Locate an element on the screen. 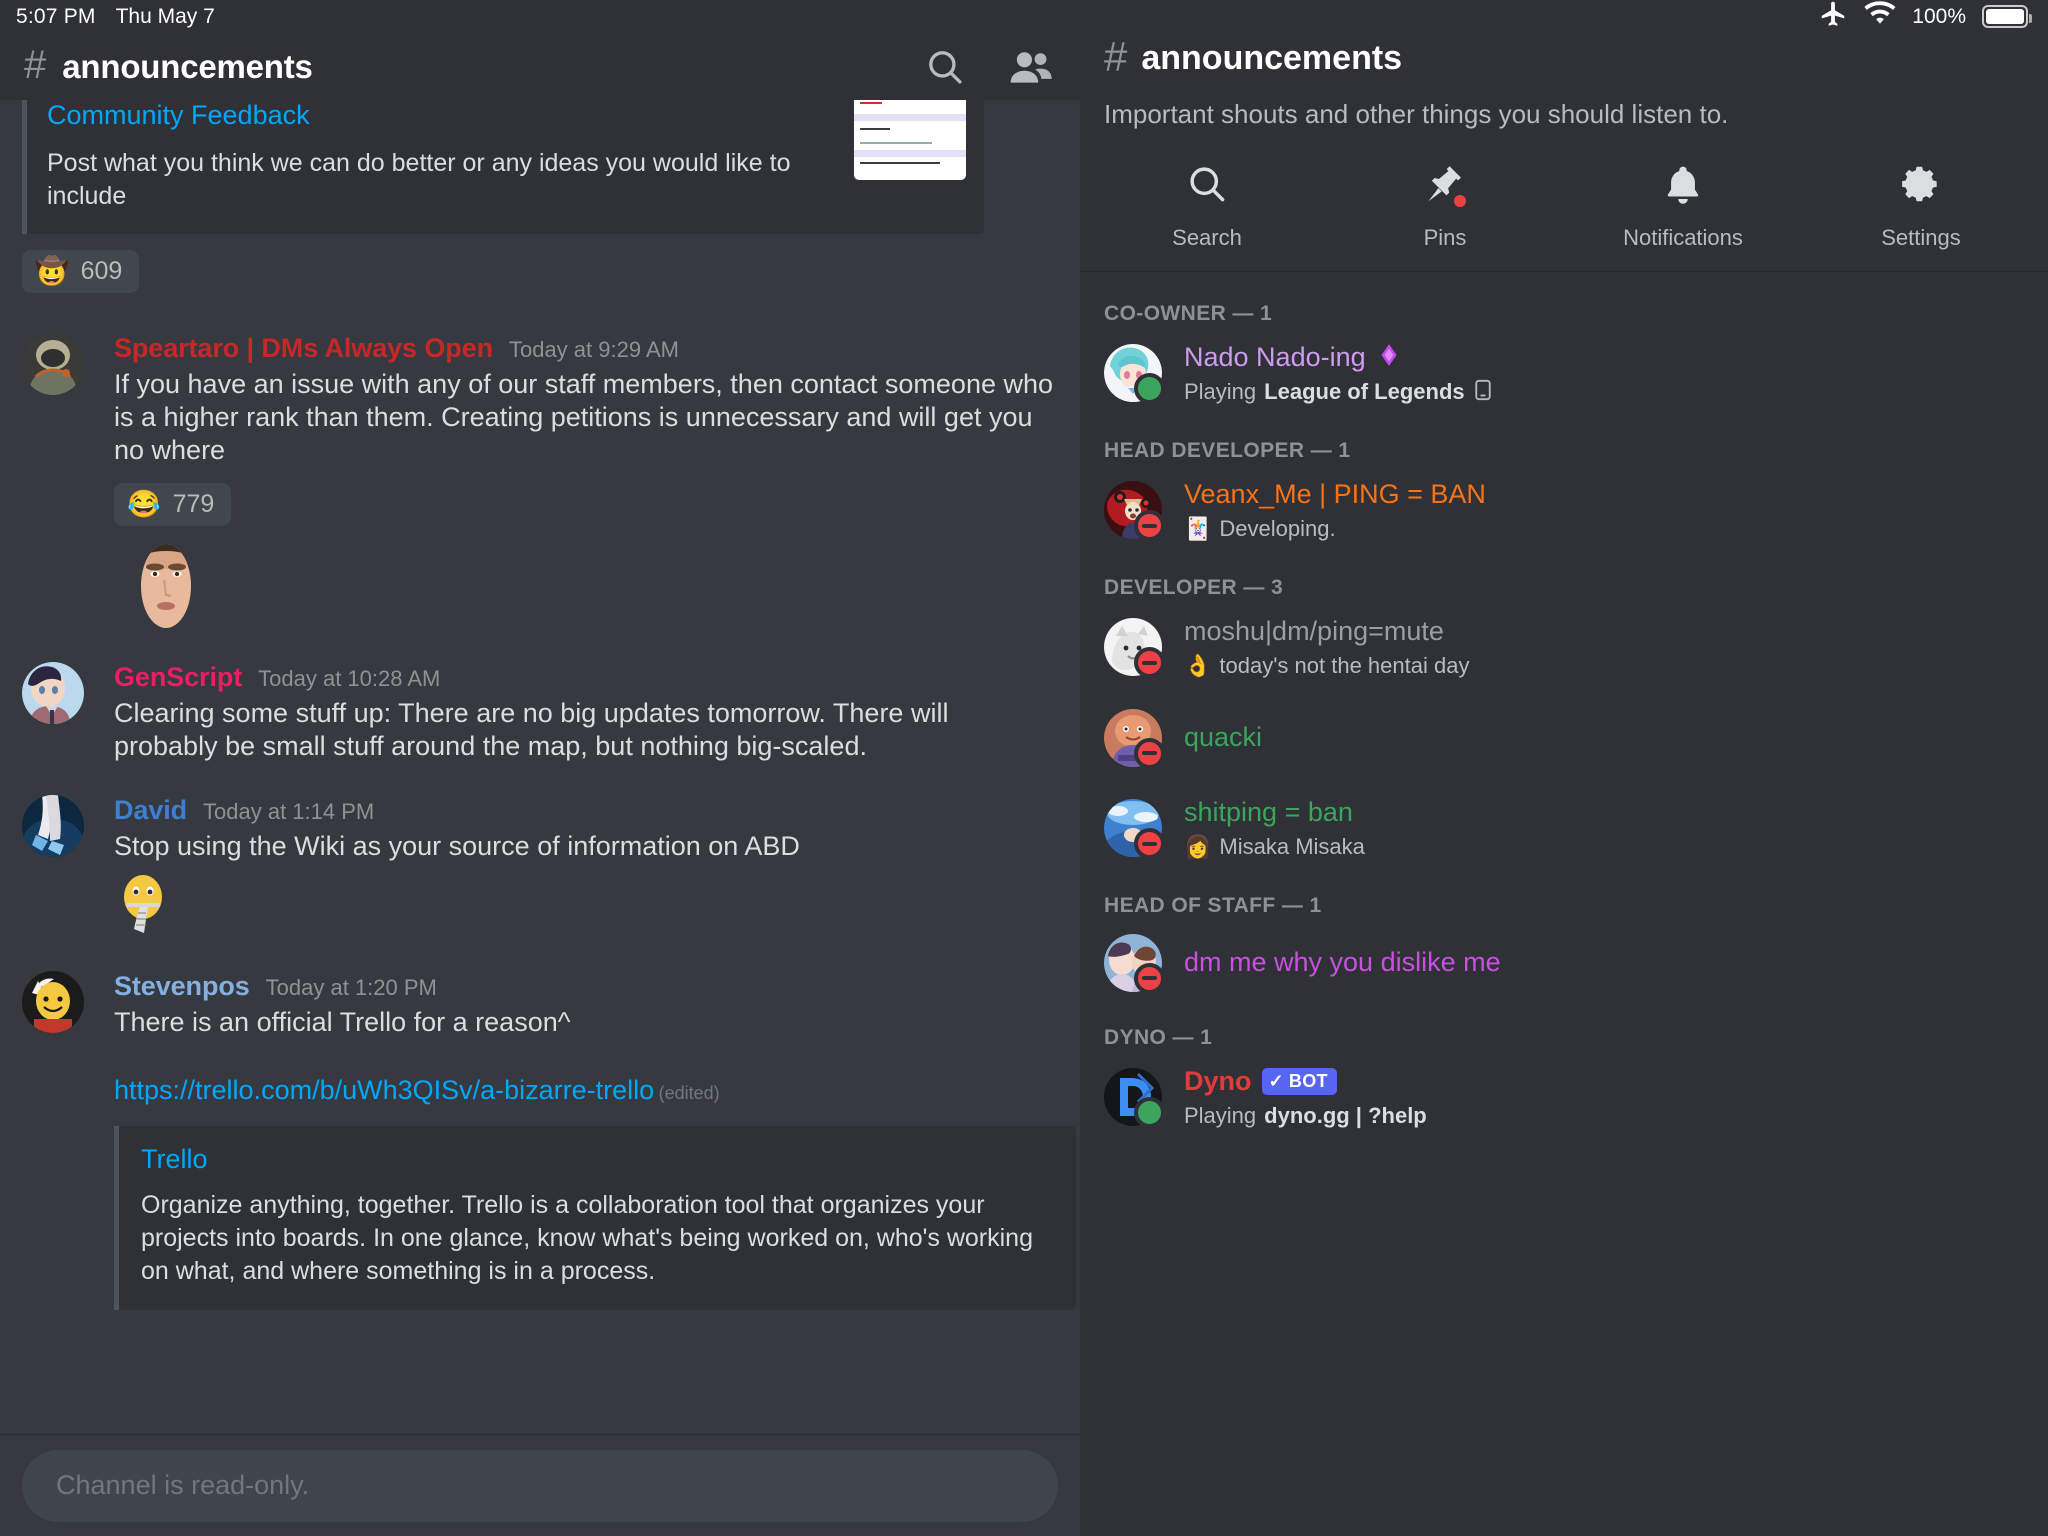 The width and height of the screenshot is (2048, 1536). activity-name: dyno.gg | ?help is located at coordinates (1345, 1115).